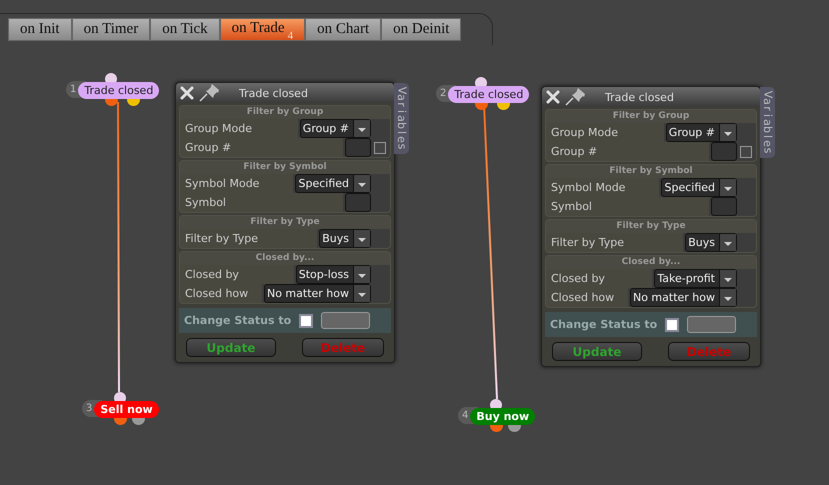  I want to click on event-tab: on Deinit, so click(421, 29).